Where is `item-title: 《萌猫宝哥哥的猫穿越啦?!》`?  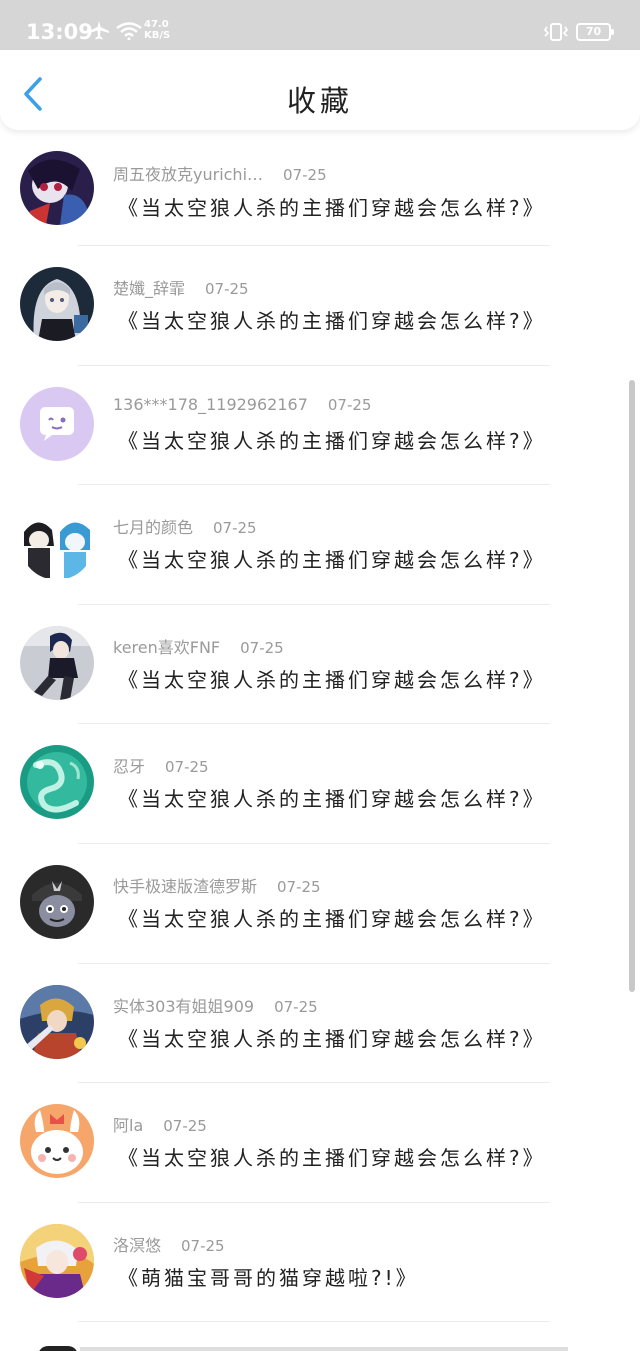
item-title: 《萌猫宝哥哥的猫穿越啦?!》 is located at coordinates (268, 1276).